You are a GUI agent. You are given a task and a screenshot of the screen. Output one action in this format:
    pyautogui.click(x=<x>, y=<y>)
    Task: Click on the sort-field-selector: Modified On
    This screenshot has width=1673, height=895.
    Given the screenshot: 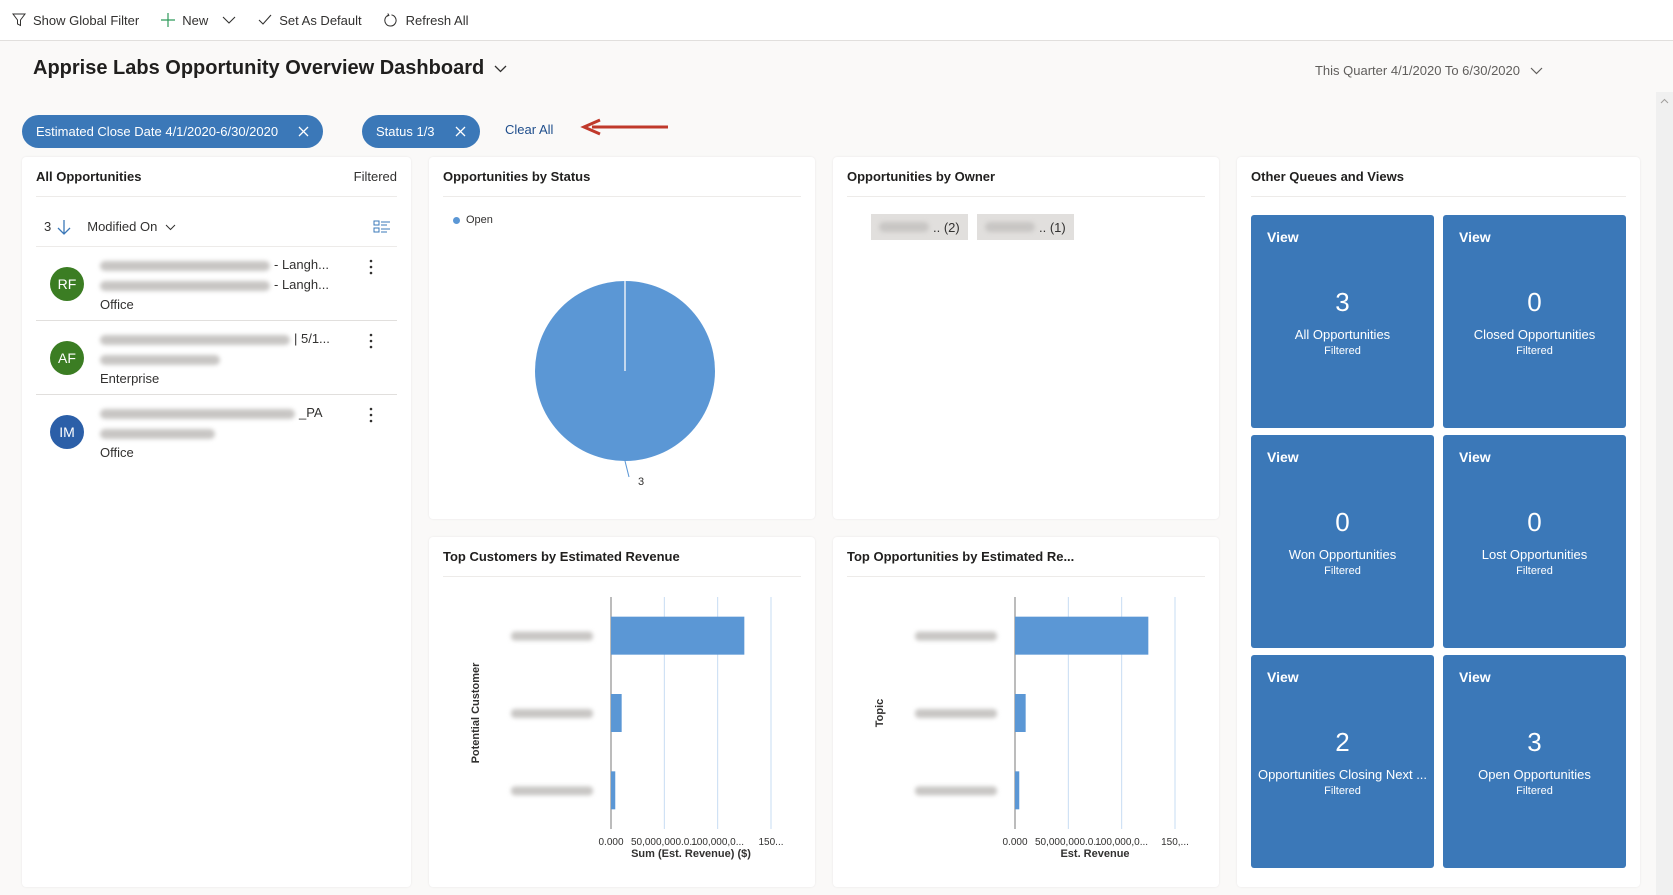 What is the action you would take?
    pyautogui.click(x=131, y=226)
    